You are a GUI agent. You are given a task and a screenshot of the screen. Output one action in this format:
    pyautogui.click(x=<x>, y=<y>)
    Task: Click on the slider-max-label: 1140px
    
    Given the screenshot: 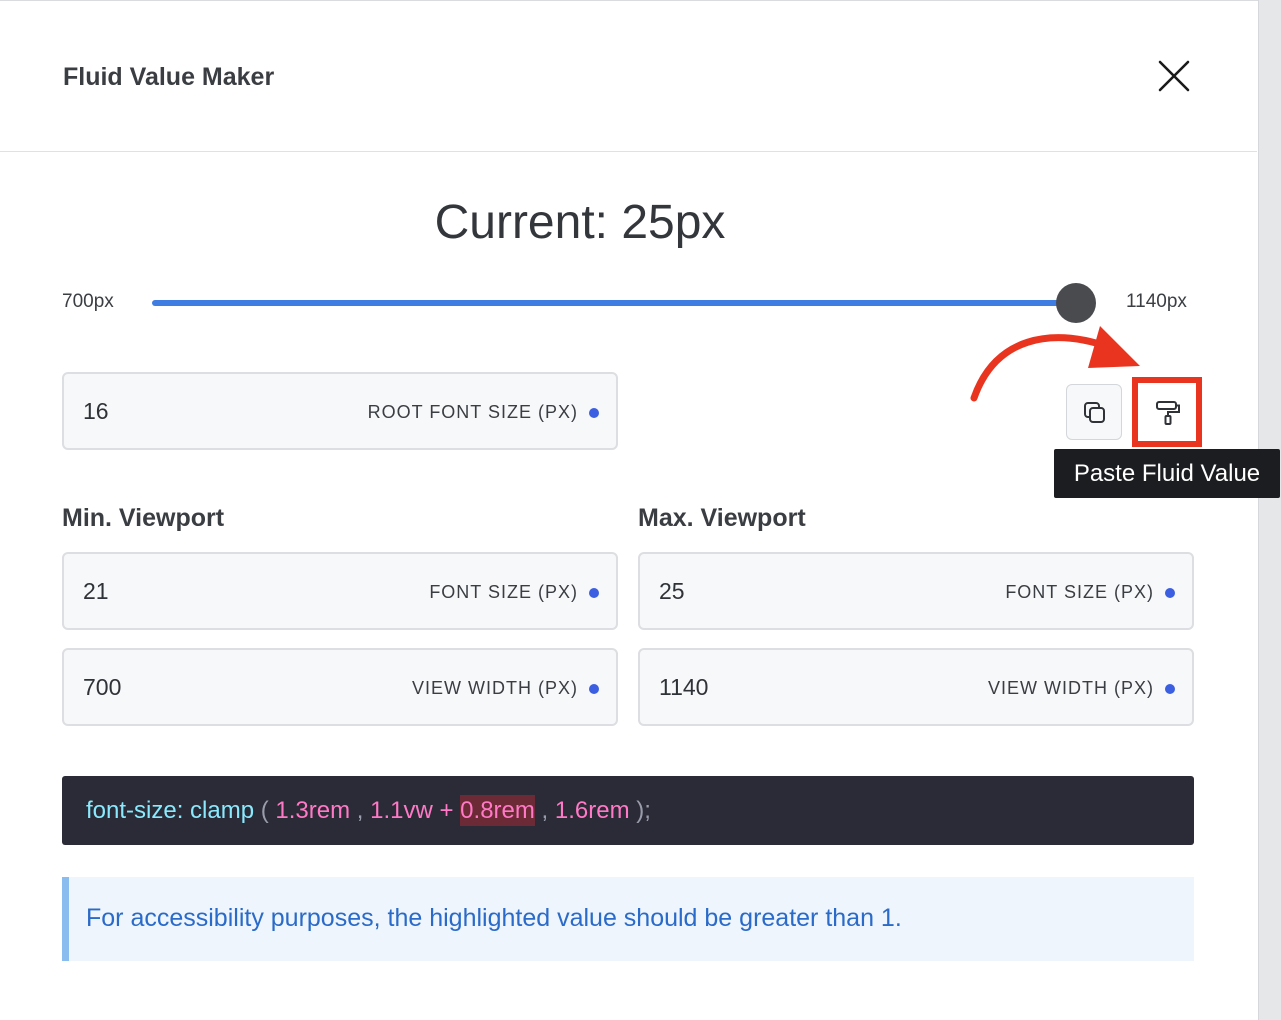 What is the action you would take?
    pyautogui.click(x=1156, y=301)
    